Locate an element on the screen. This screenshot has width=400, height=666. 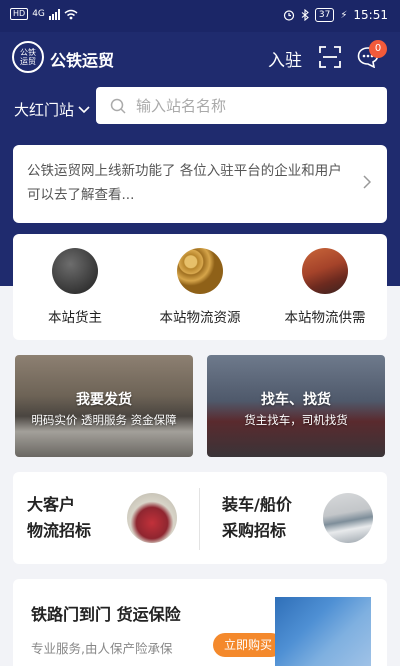
insurance-card: 铁路门到门 货运保险 专业服务,由人保产险承保 立即购买 is located at coordinates (200, 622).